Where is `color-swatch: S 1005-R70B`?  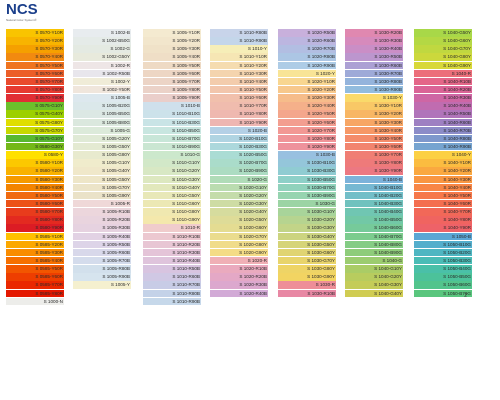
color-swatch: S 1005-R70B is located at coordinates (102, 260).